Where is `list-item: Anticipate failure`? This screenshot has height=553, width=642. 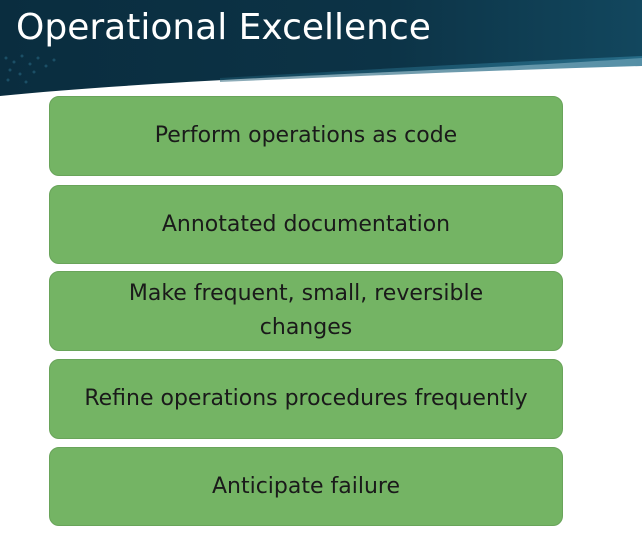 list-item: Anticipate failure is located at coordinates (306, 486).